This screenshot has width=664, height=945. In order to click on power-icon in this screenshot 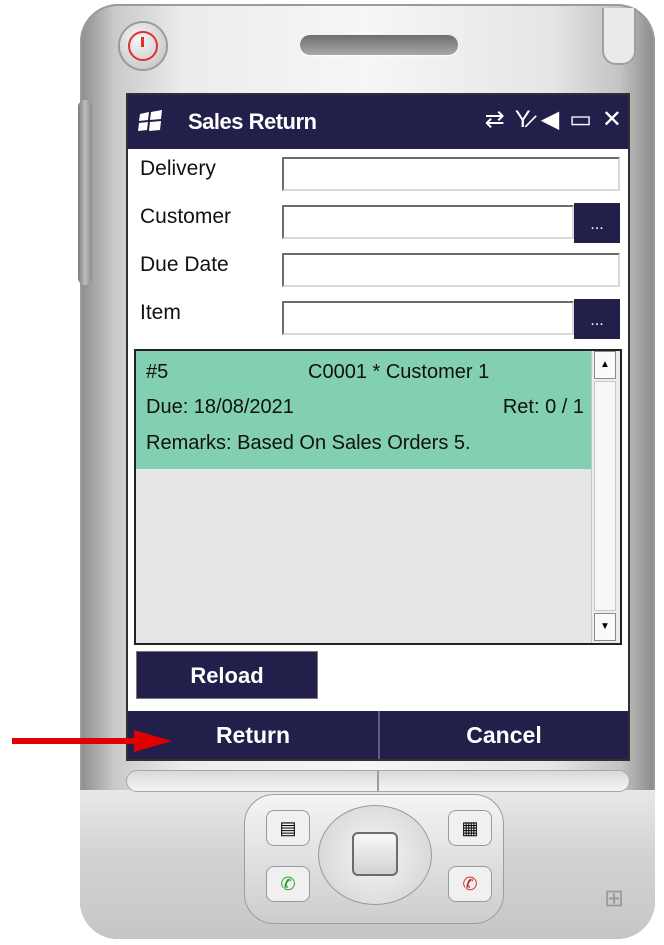, I will do `click(143, 46)`.